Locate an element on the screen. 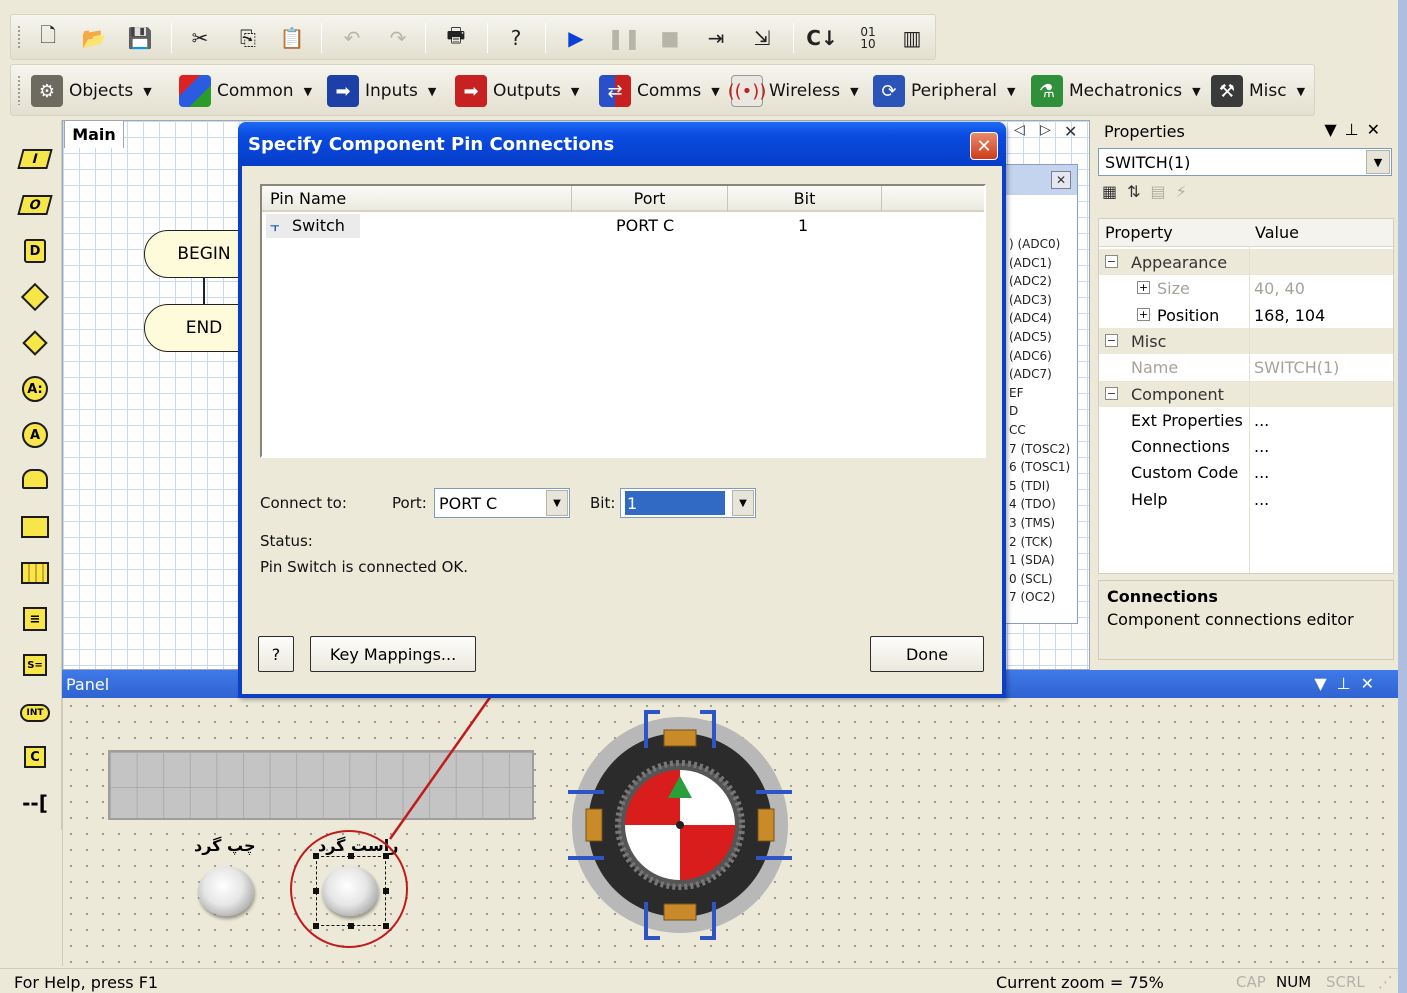 Image resolution: width=1407 pixels, height=993 pixels. output-icon: O is located at coordinates (35, 205).